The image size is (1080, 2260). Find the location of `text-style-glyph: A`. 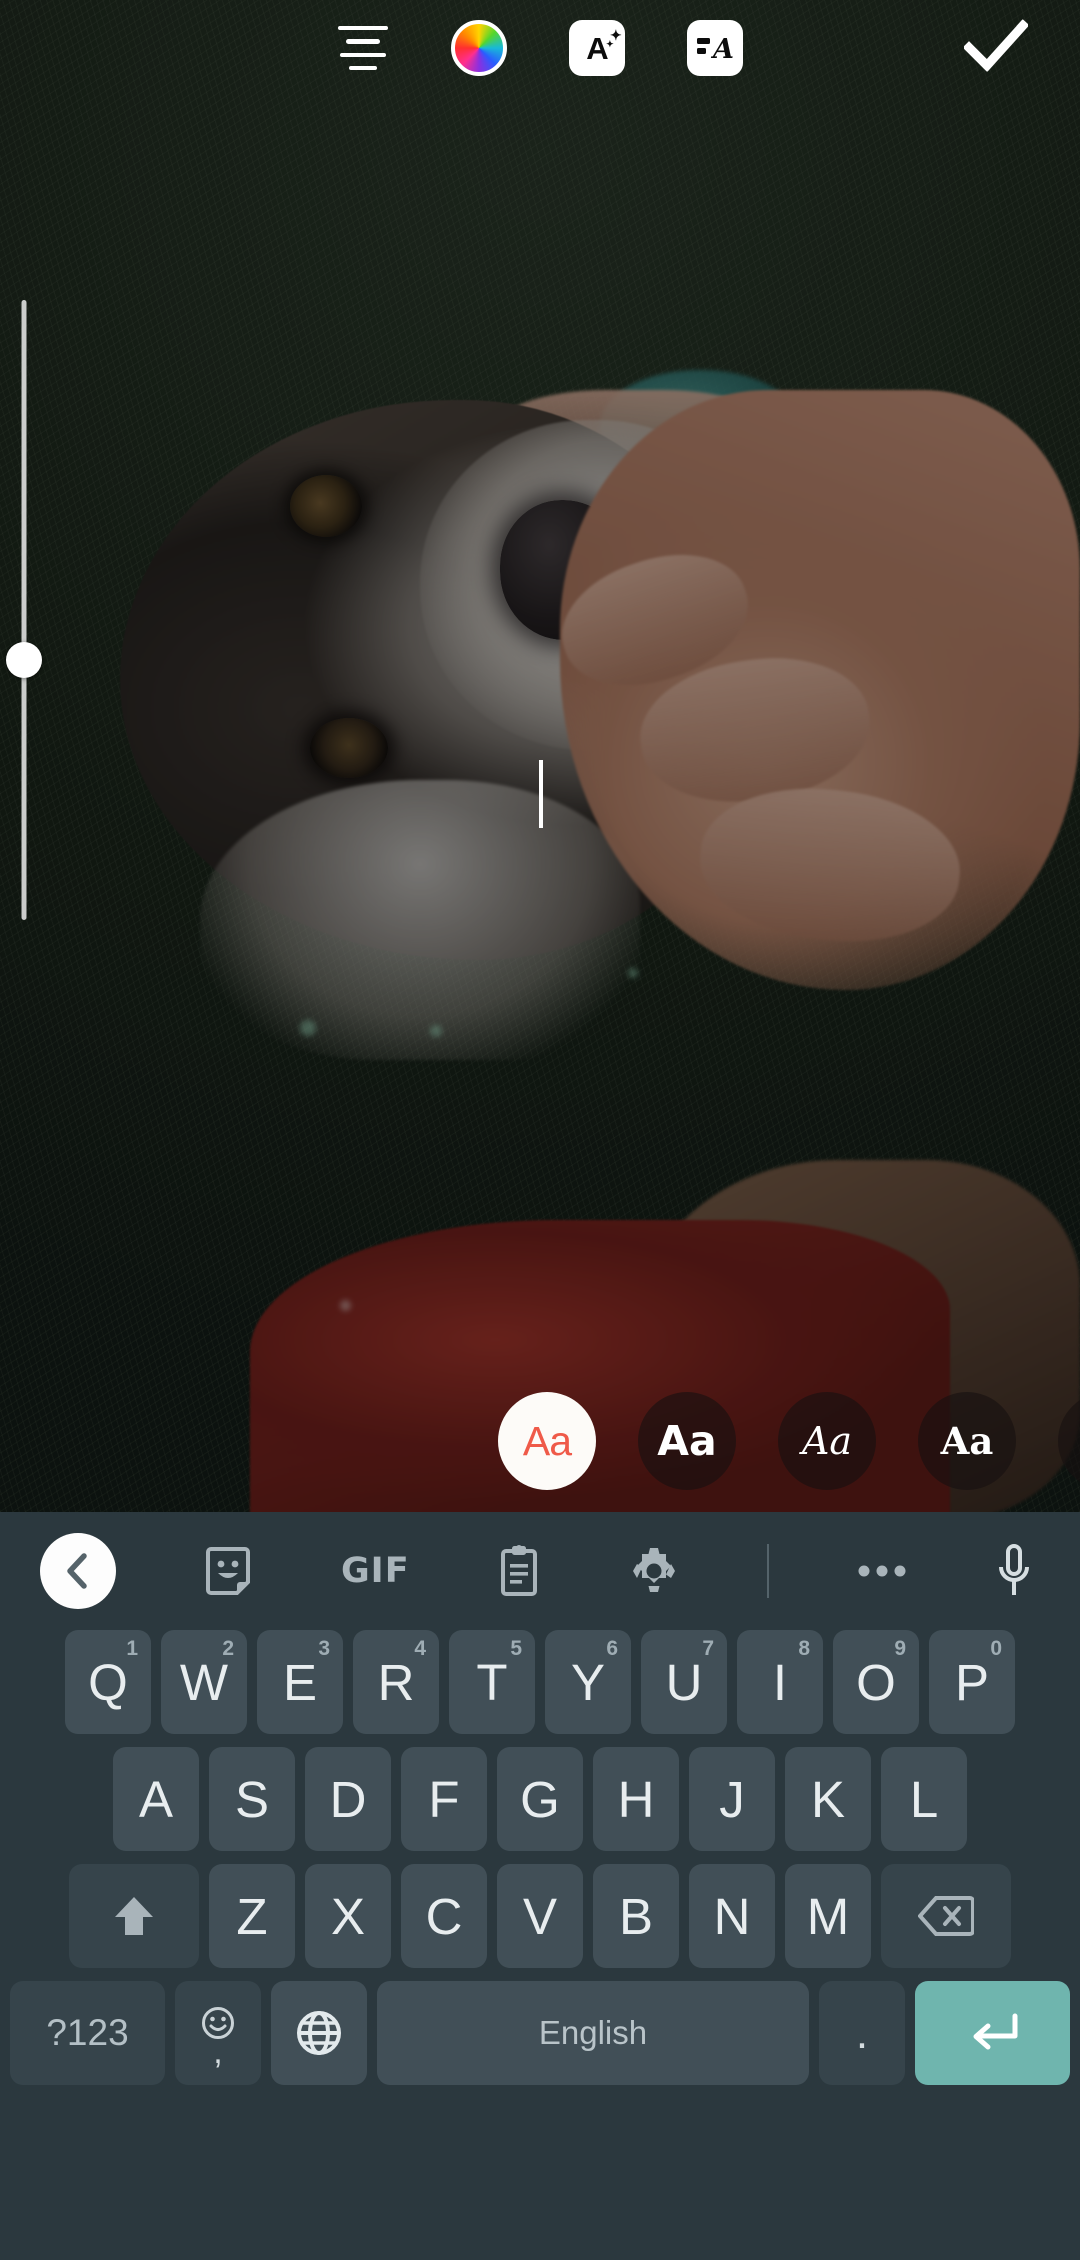

text-style-glyph: A is located at coordinates (715, 48).